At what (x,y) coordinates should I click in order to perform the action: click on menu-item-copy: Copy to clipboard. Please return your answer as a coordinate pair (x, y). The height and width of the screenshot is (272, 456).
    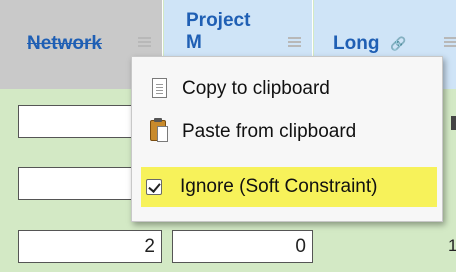
    Looking at the image, I should click on (288, 89).